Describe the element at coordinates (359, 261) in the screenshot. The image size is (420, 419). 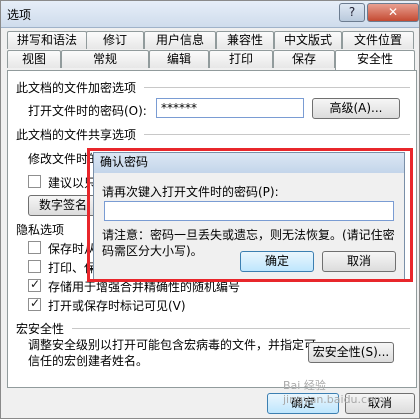
I see `dialog-cancel-button: 取消` at that location.